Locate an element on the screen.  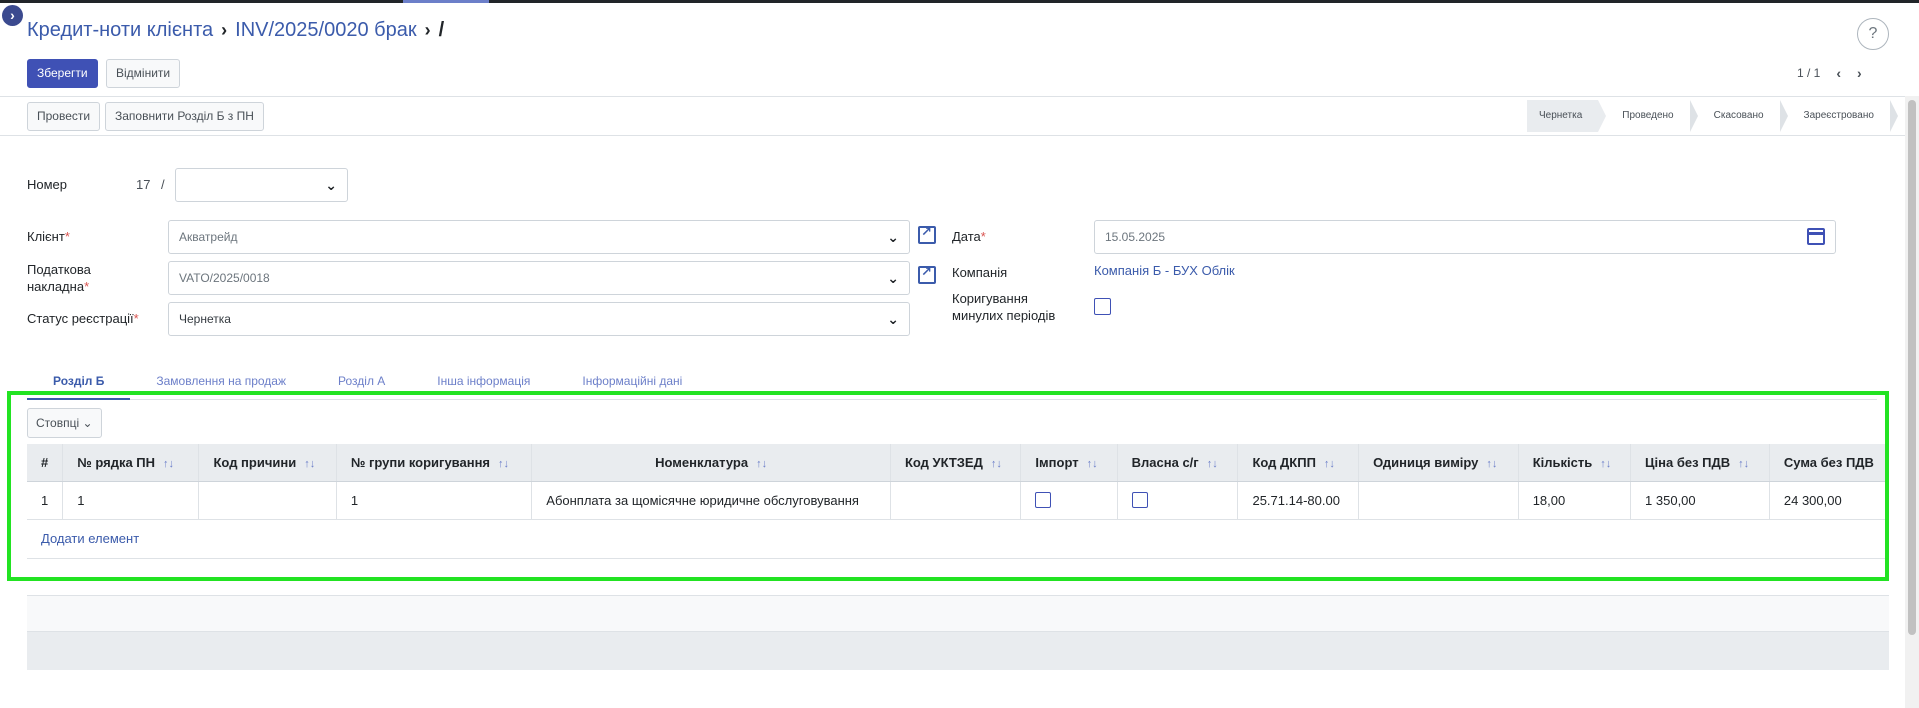
past-correction-checkbox is located at coordinates (1102, 306).